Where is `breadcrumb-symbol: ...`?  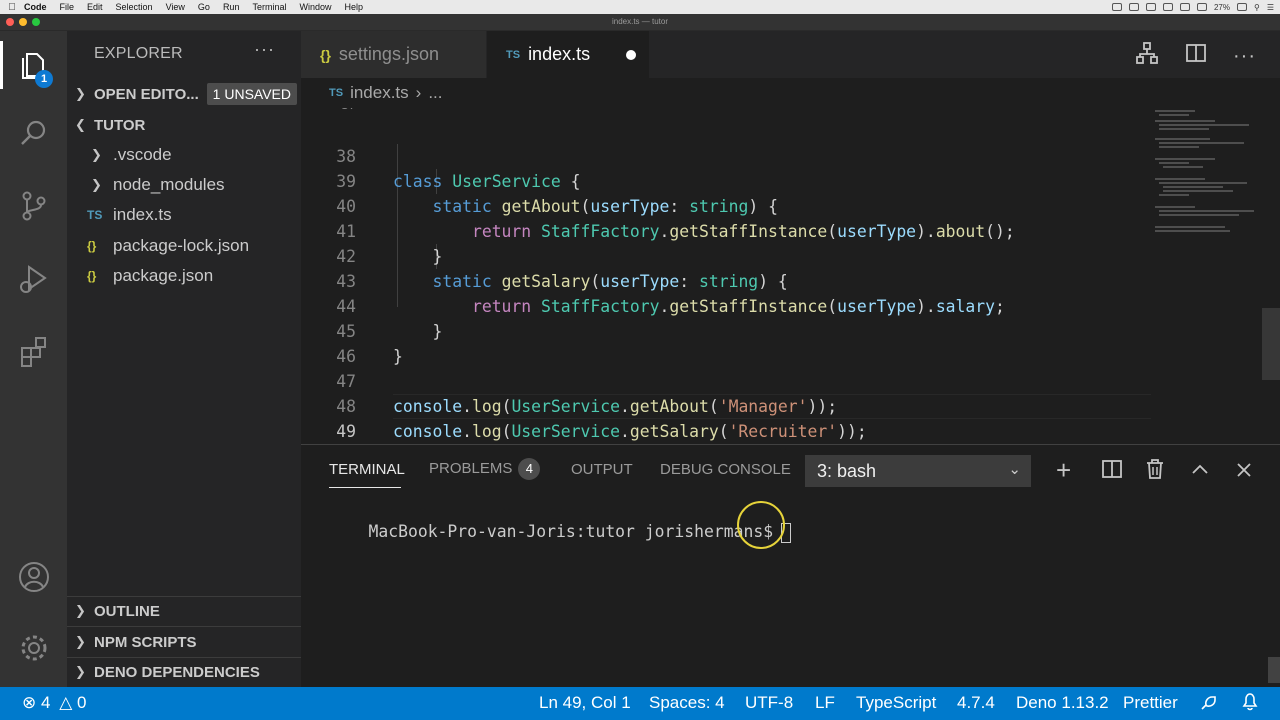
breadcrumb-symbol: ... is located at coordinates (435, 93).